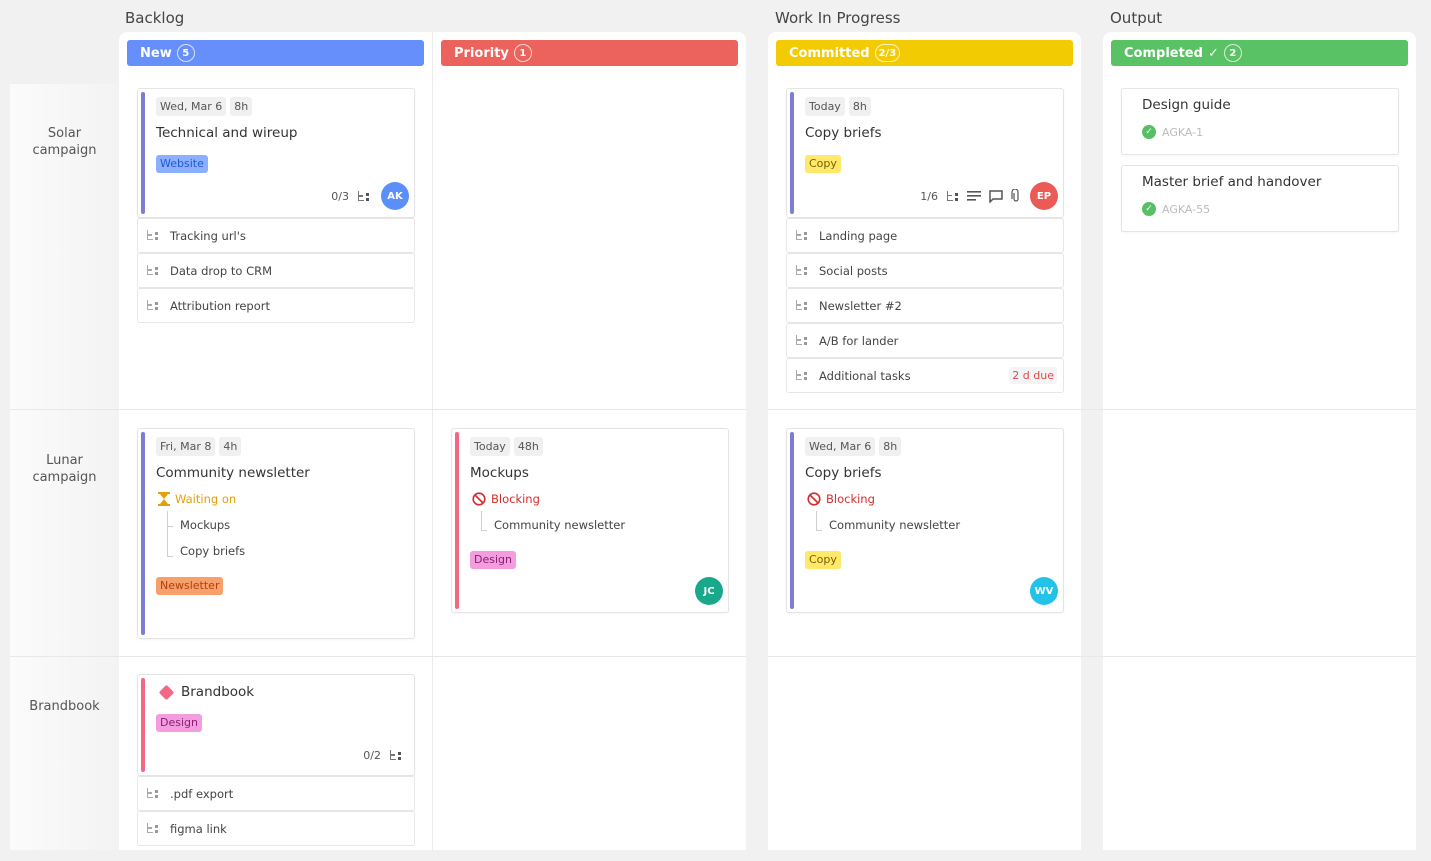 This screenshot has width=1431, height=861. Describe the element at coordinates (372, 755) in the screenshot. I see `subtask-progress: 0/2` at that location.